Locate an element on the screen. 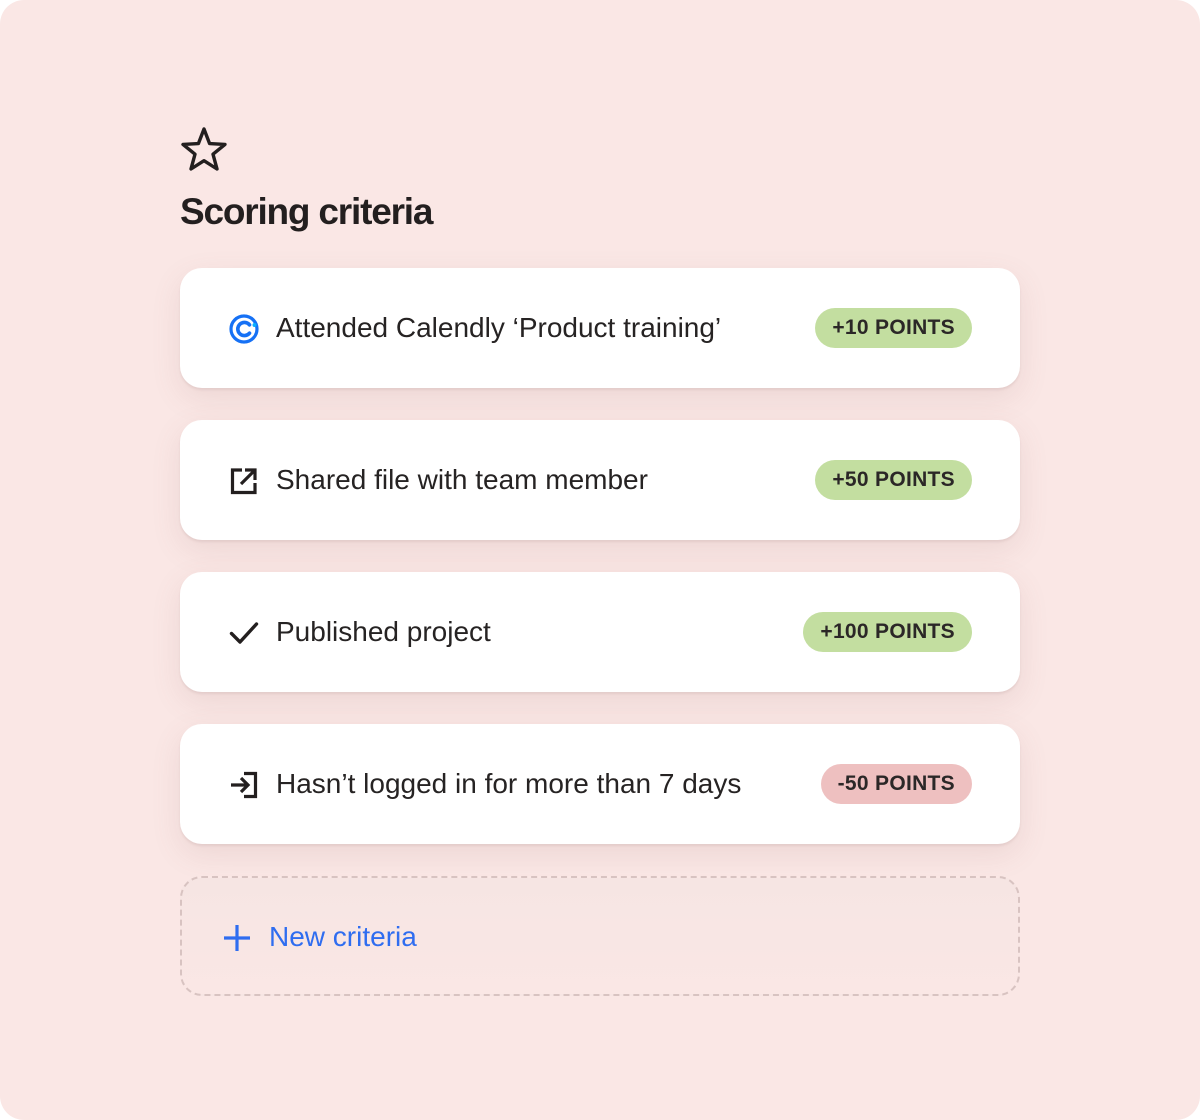 The image size is (1200, 1120). calendly-logo-icon is located at coordinates (244, 329).